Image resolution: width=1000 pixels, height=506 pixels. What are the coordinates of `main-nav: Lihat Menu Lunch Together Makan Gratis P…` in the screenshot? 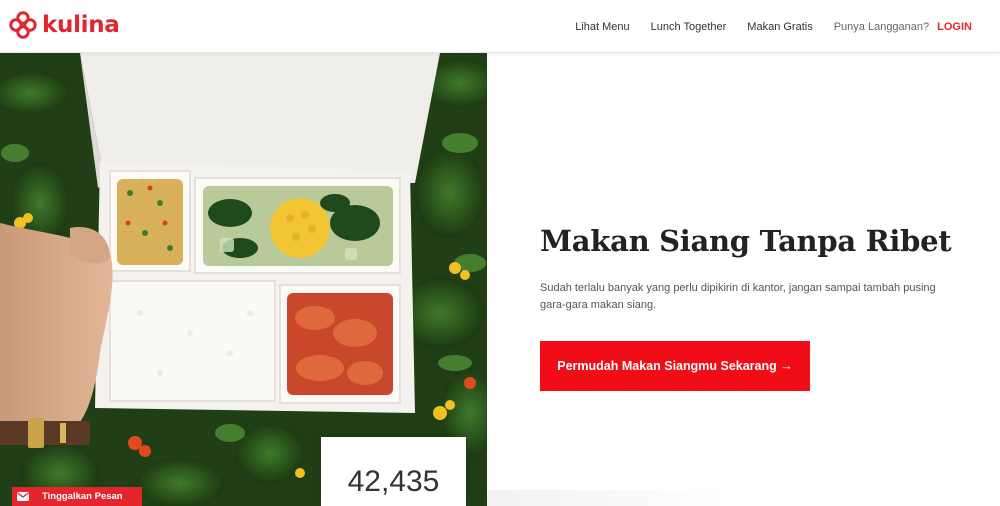 It's located at (763, 26).